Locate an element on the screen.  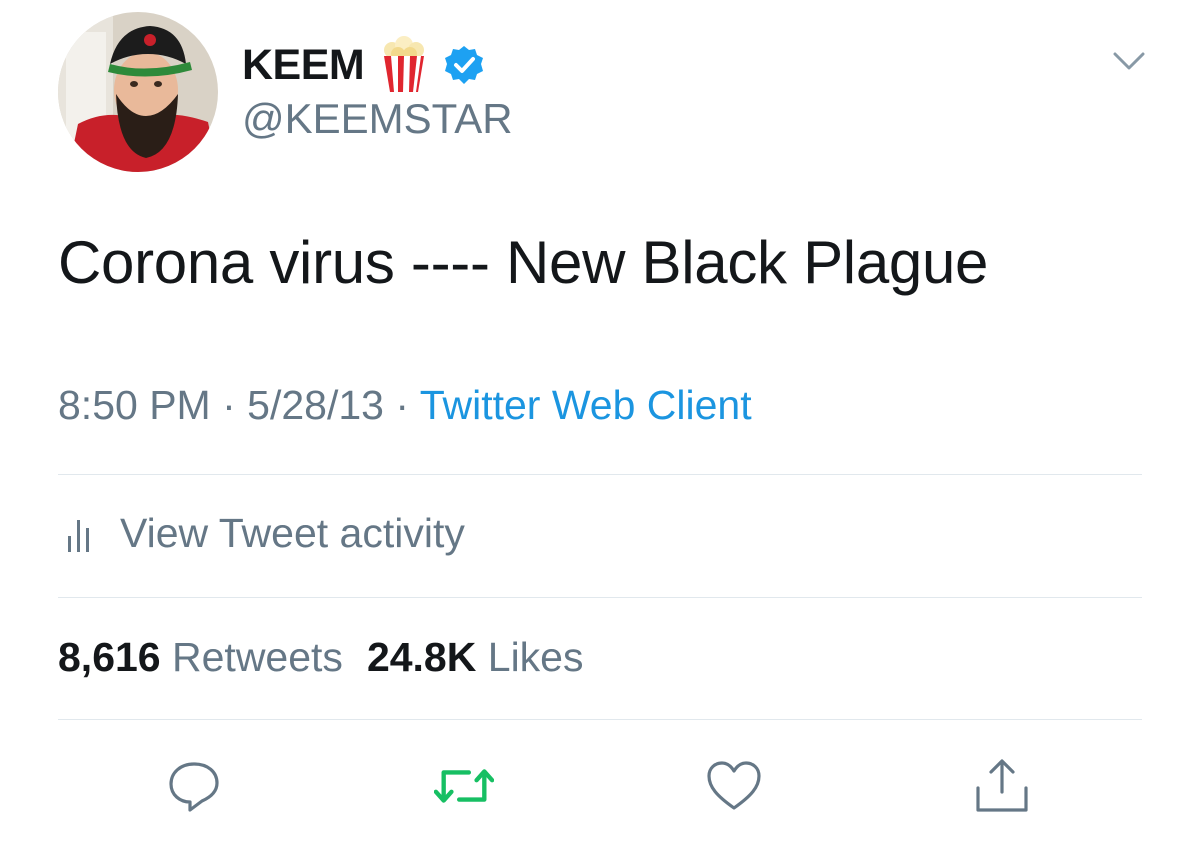
retweet-button is located at coordinates (464, 786).